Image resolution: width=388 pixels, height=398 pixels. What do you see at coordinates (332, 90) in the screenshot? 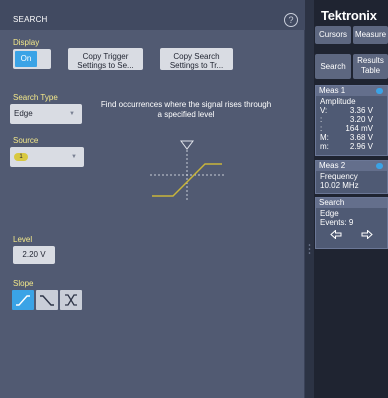
I see `meas1-title: Meas 1` at bounding box center [332, 90].